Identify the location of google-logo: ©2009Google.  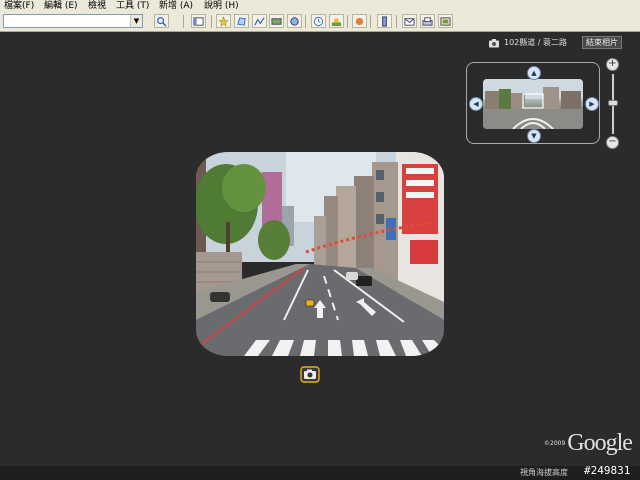
(588, 443).